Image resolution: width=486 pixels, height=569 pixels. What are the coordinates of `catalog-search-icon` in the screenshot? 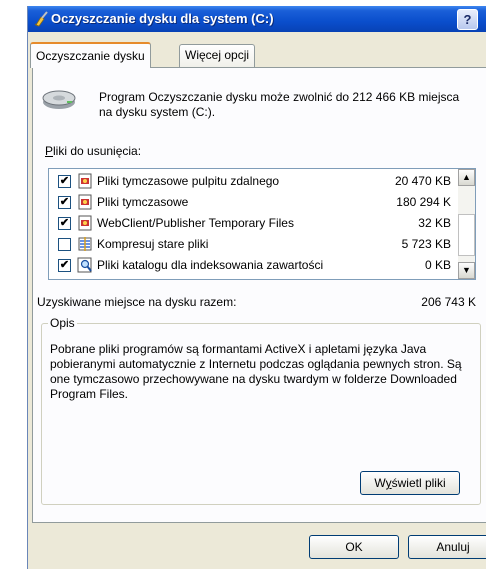 It's located at (84, 265).